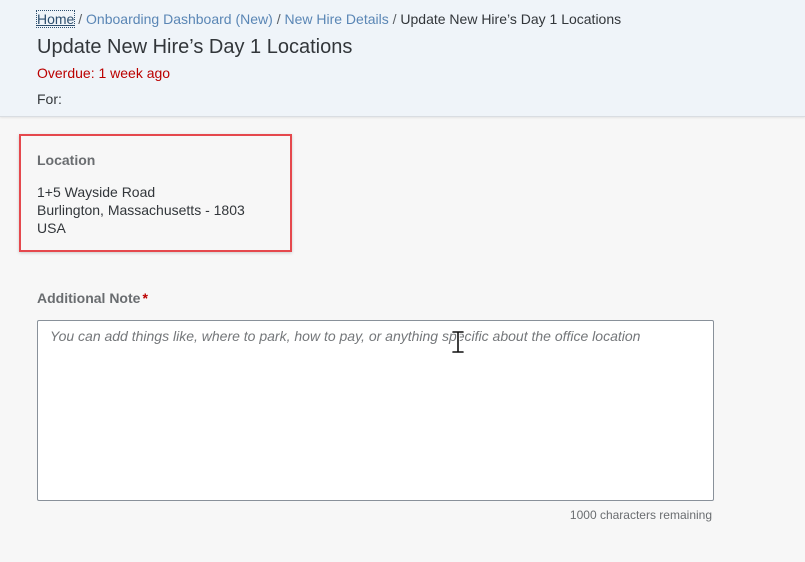 This screenshot has height=562, width=805. I want to click on page-title: Update New Hire’s Day 1 Locations, so click(195, 47).